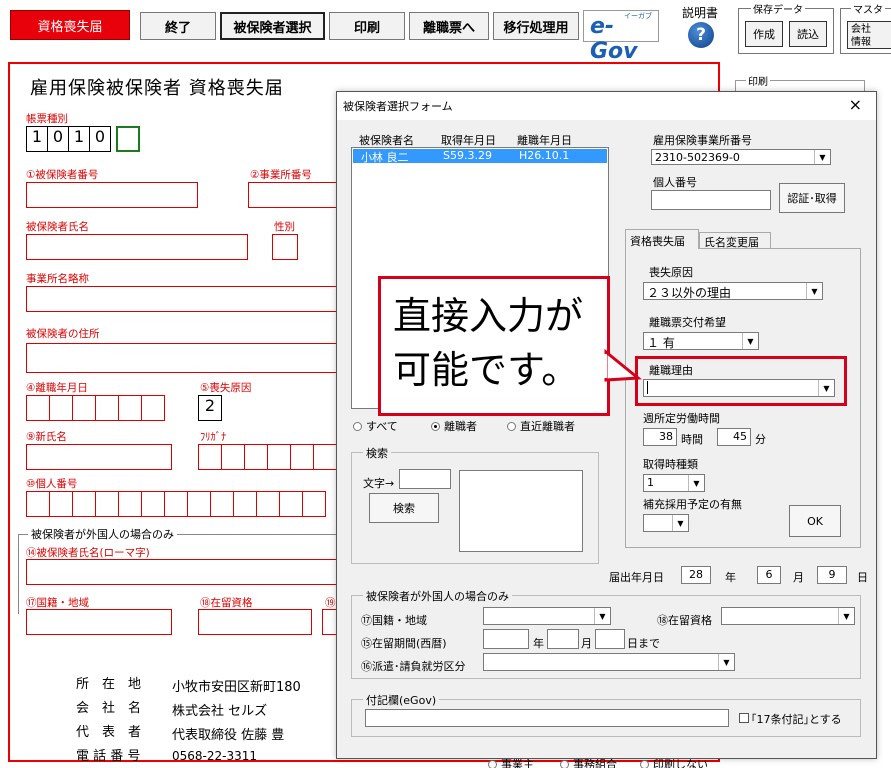 This screenshot has width=891, height=768. I want to click on submit-year-field: 28, so click(696, 575).